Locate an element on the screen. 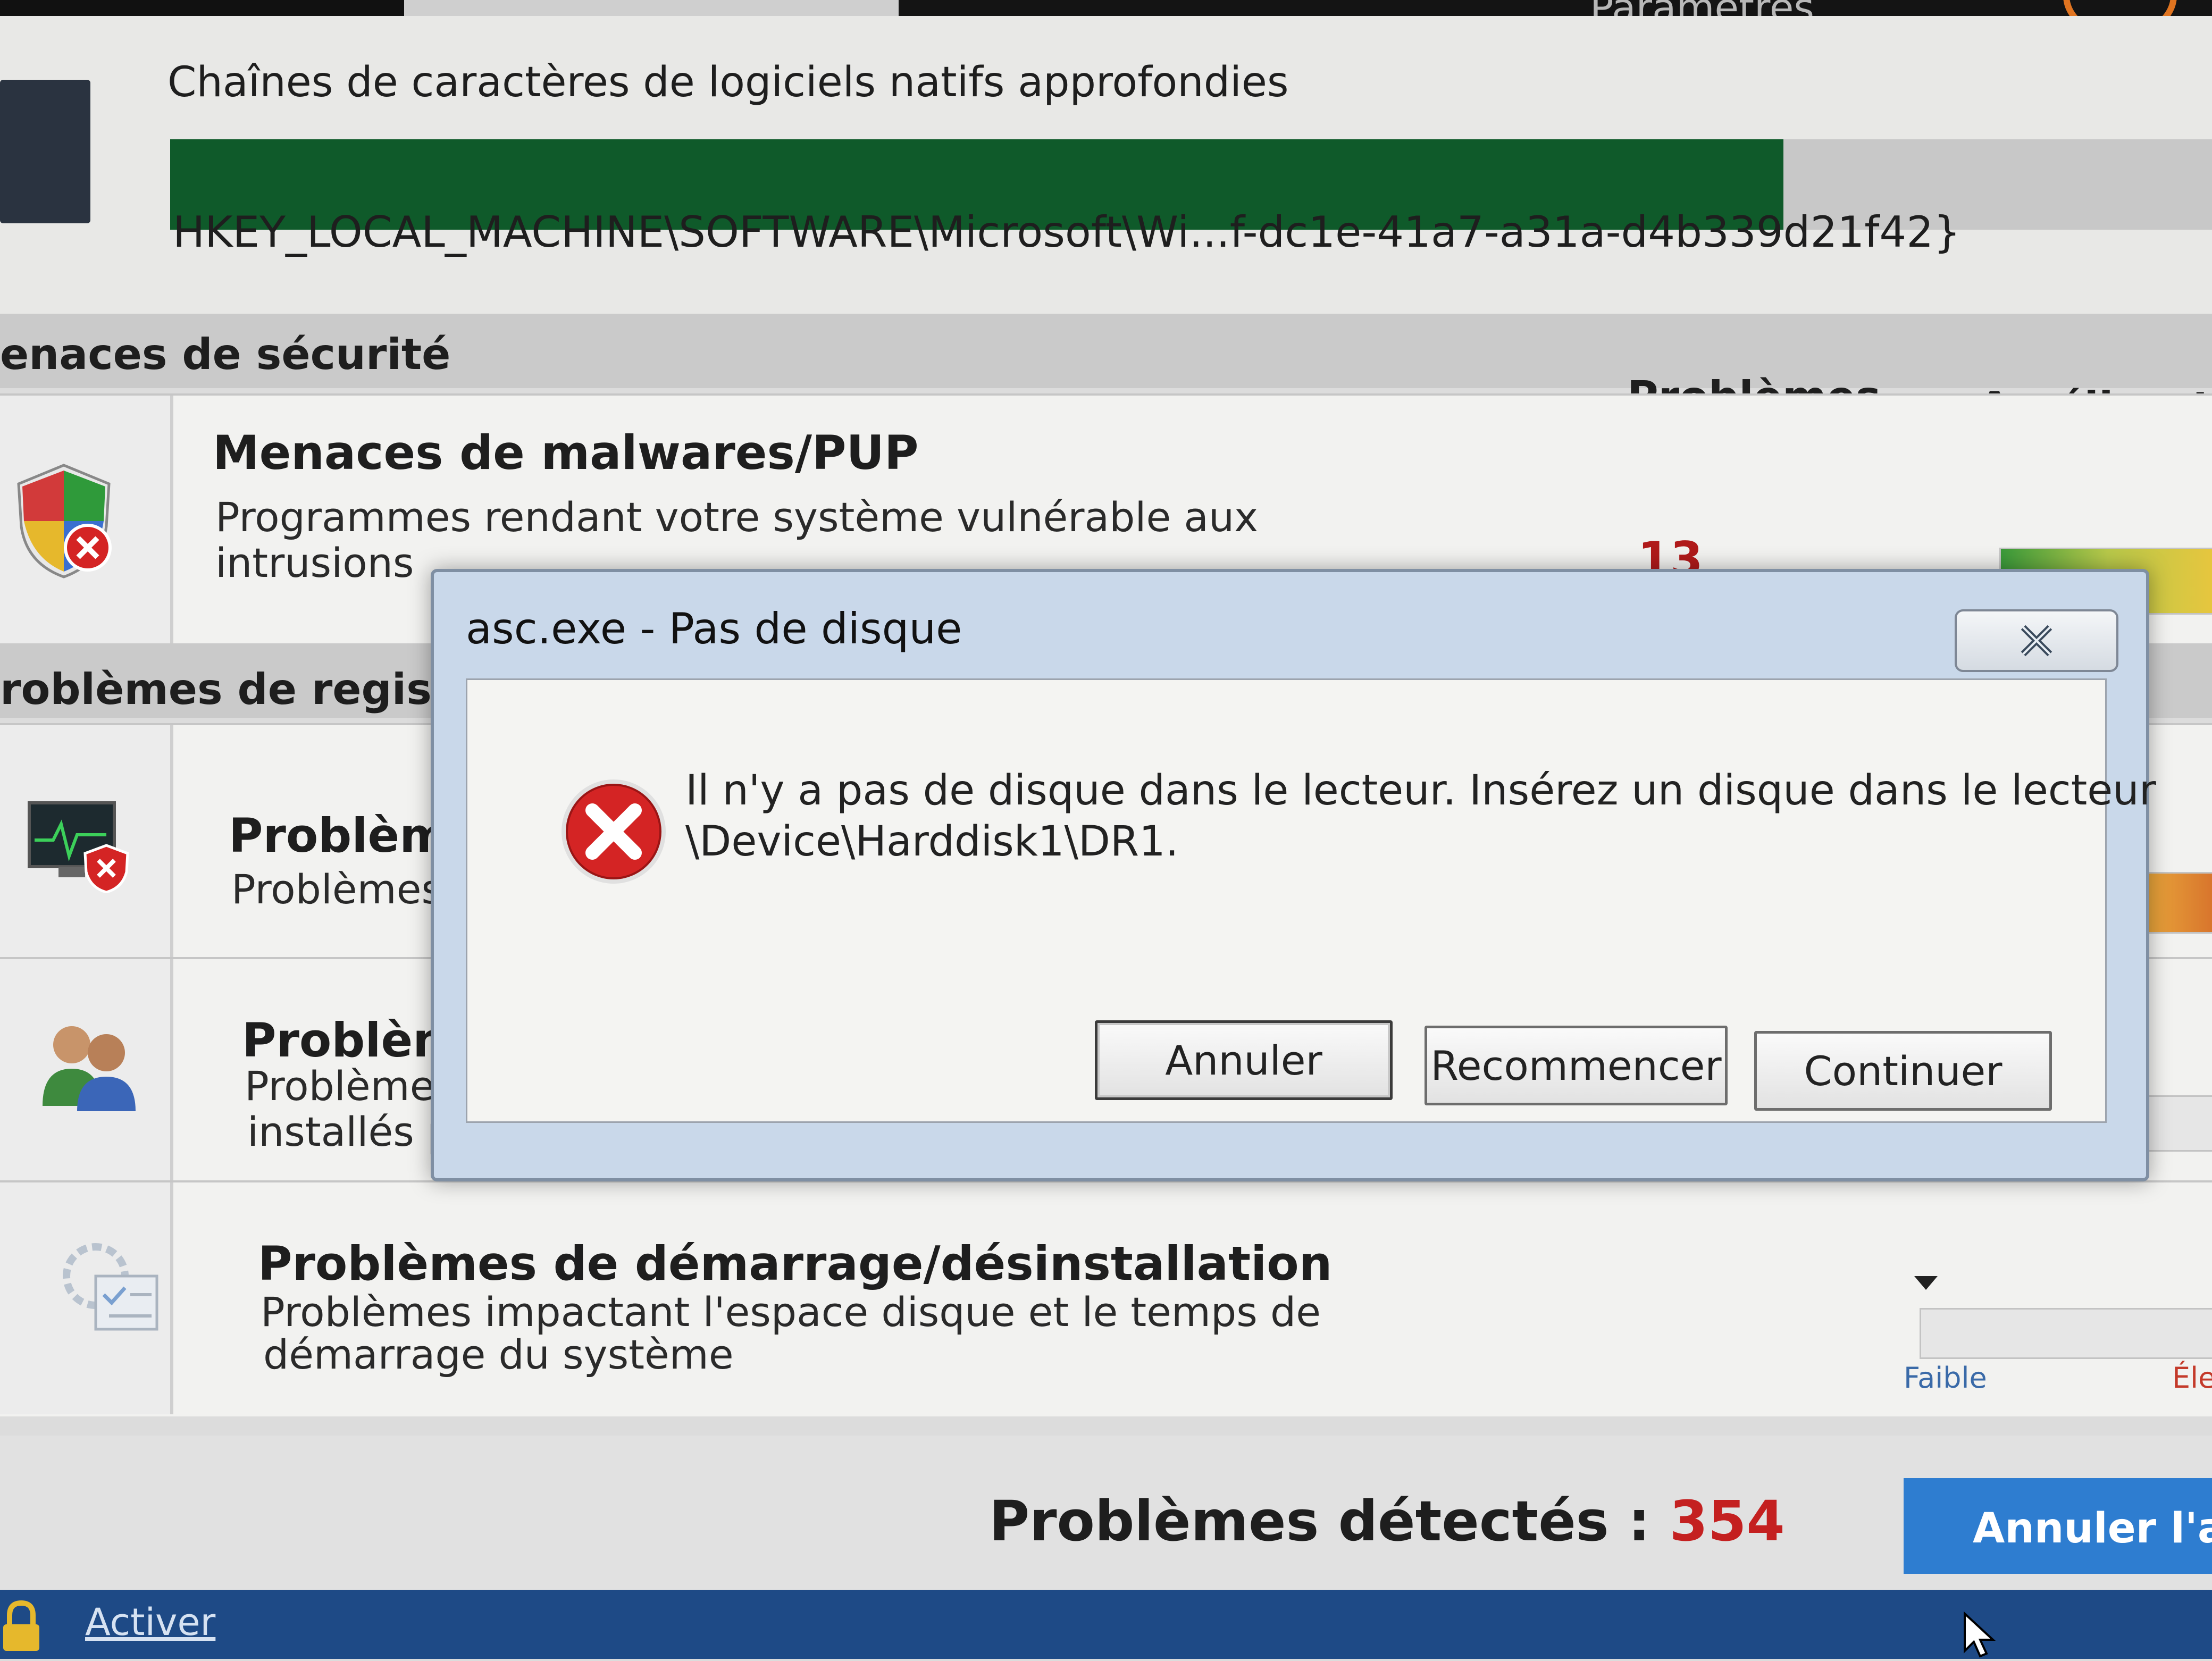 The image size is (2212, 1661). registry-row-1-title: Problèm is located at coordinates (338, 835).